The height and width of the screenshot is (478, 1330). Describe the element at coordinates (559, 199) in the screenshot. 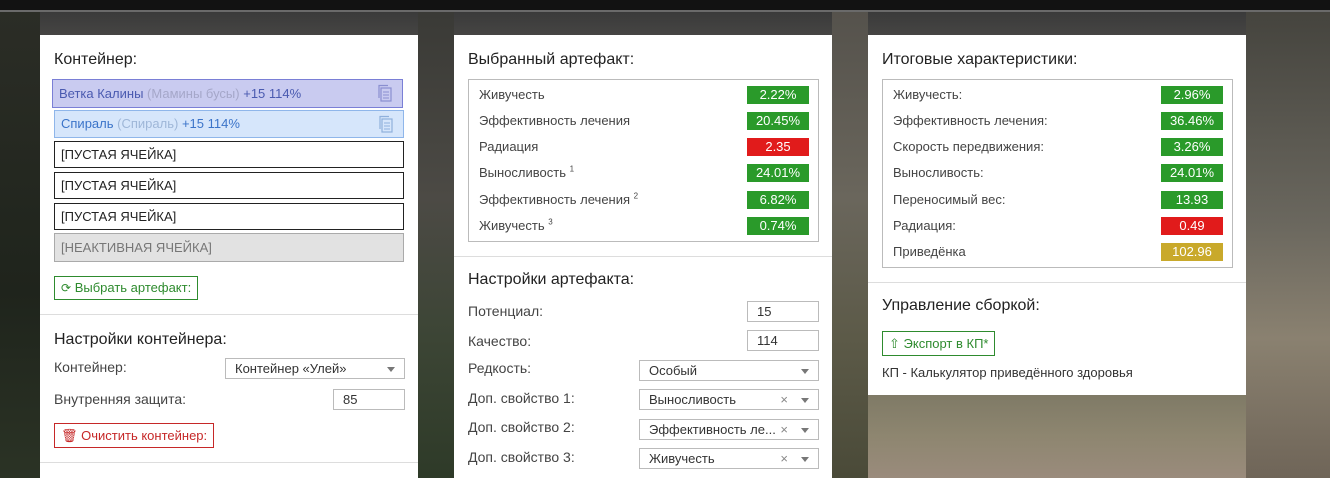

I see `artifact-stat-label: Эффективность лечения 2` at that location.